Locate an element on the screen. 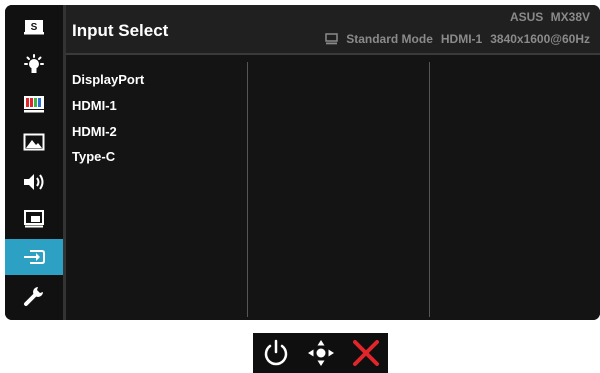 This screenshot has height=373, width=600. splendid-label: S is located at coordinates (34, 27).